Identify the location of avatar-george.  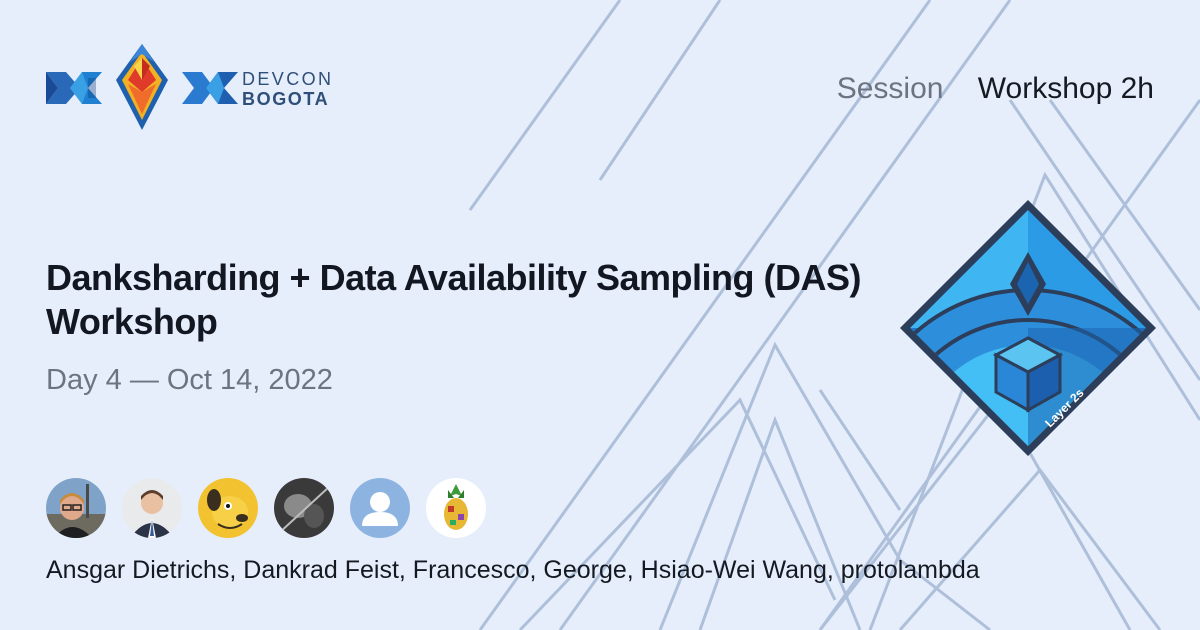
(304, 508).